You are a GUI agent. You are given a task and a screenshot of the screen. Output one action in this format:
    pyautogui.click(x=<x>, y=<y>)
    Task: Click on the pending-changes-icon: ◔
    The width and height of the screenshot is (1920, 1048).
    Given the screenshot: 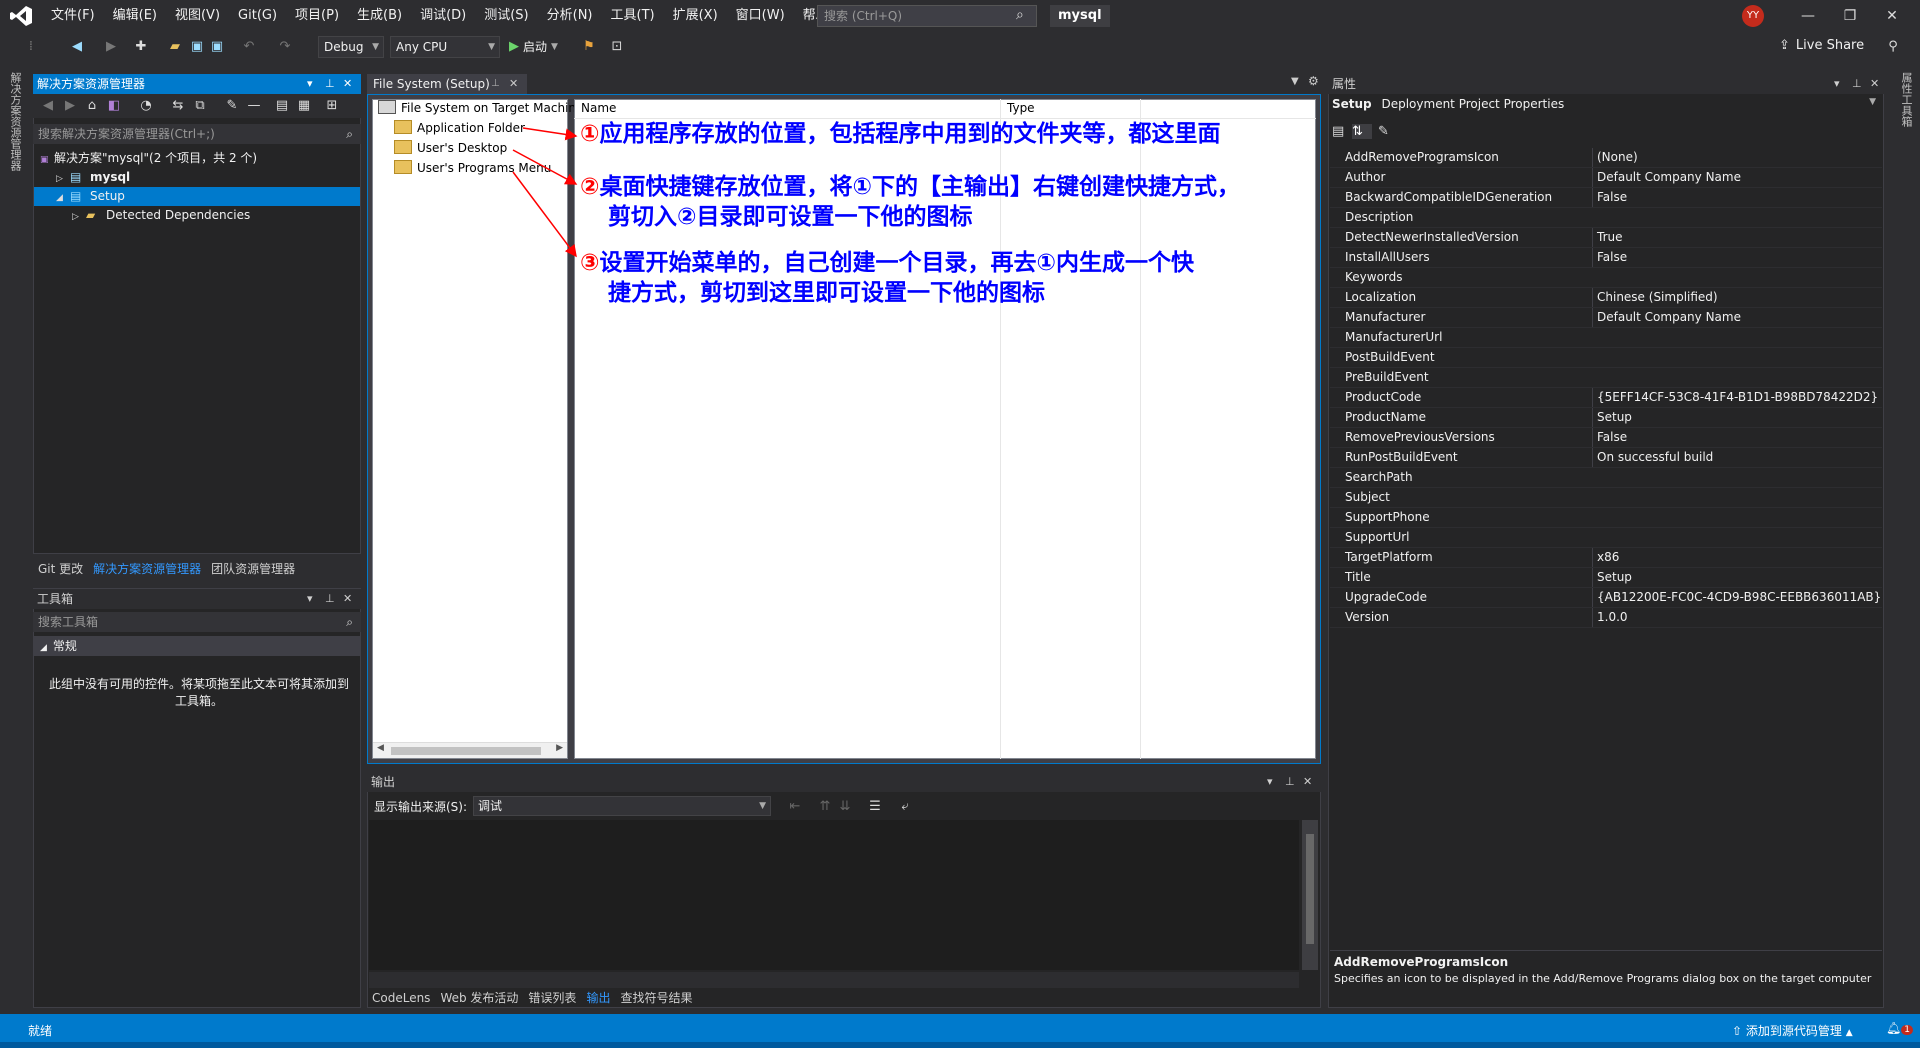 What is the action you would take?
    pyautogui.click(x=146, y=106)
    